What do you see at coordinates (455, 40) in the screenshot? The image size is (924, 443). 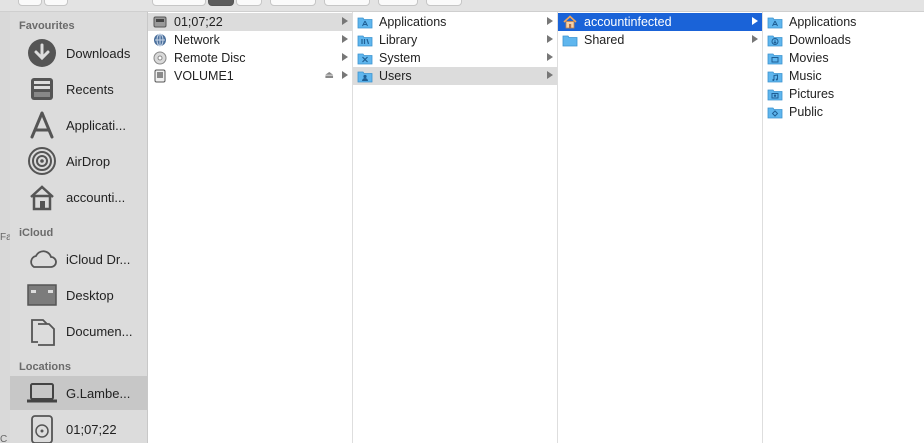 I see `list-item-library: Library` at bounding box center [455, 40].